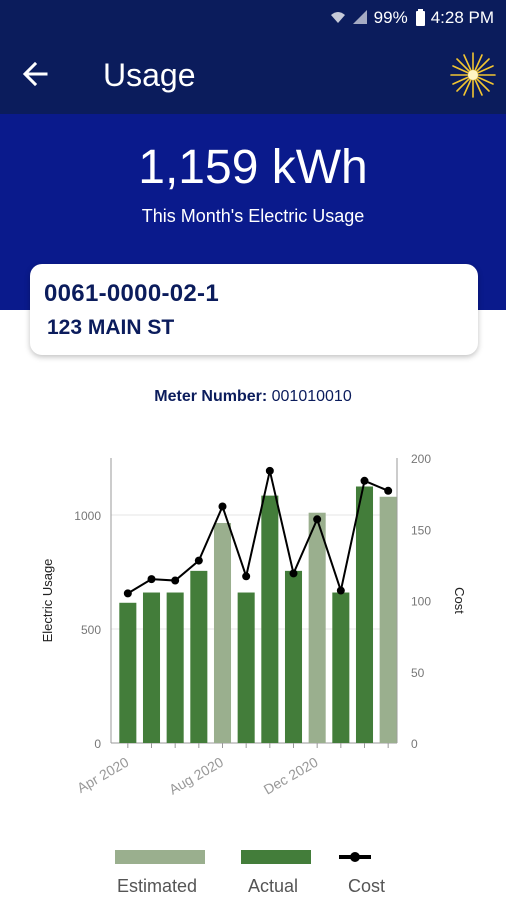 The width and height of the screenshot is (506, 900). I want to click on x-tick-label: Apr 2020, so click(102, 775).